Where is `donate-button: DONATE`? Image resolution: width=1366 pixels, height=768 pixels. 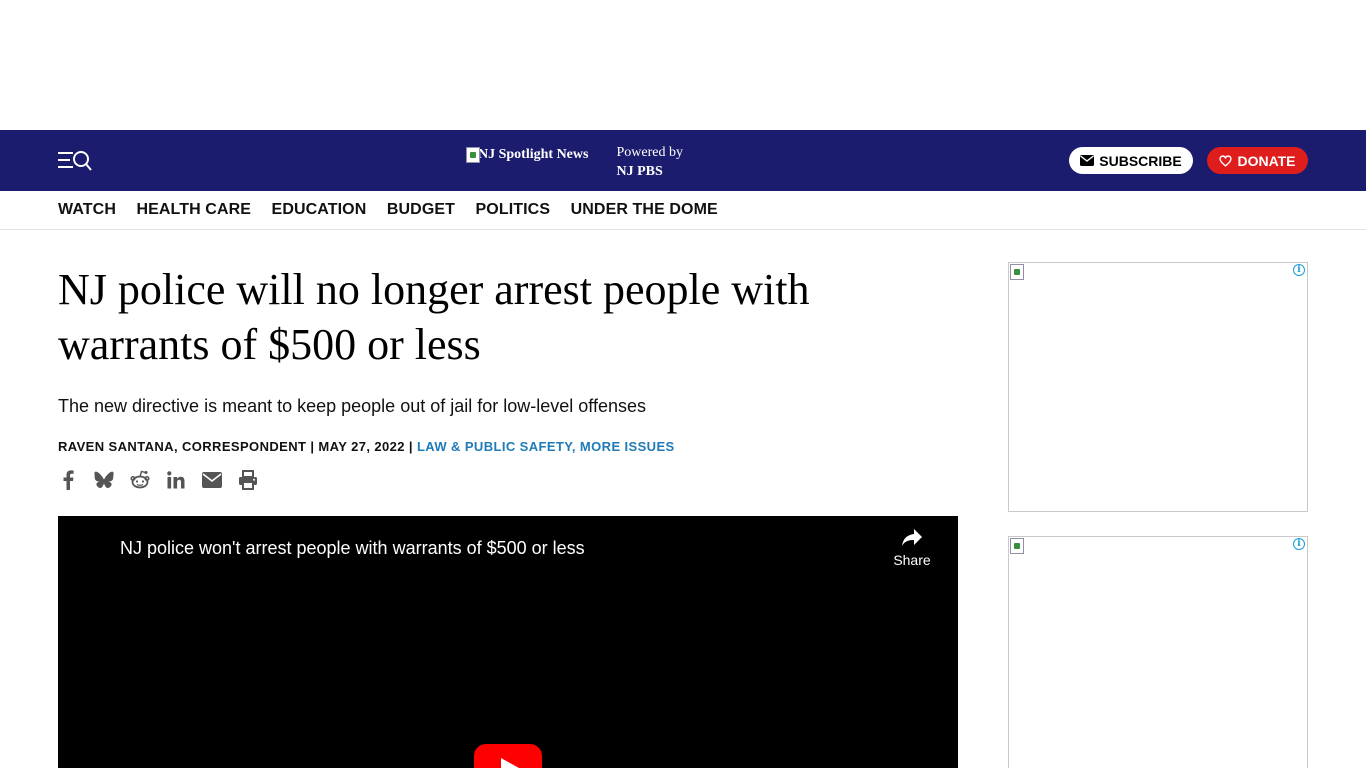 donate-button: DONATE is located at coordinates (1257, 160).